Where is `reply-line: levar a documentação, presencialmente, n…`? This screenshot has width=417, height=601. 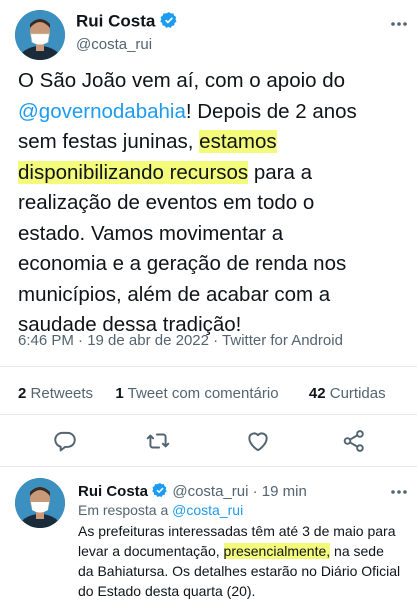 reply-line: levar a documentação, presencialmente, n… is located at coordinates (245, 551).